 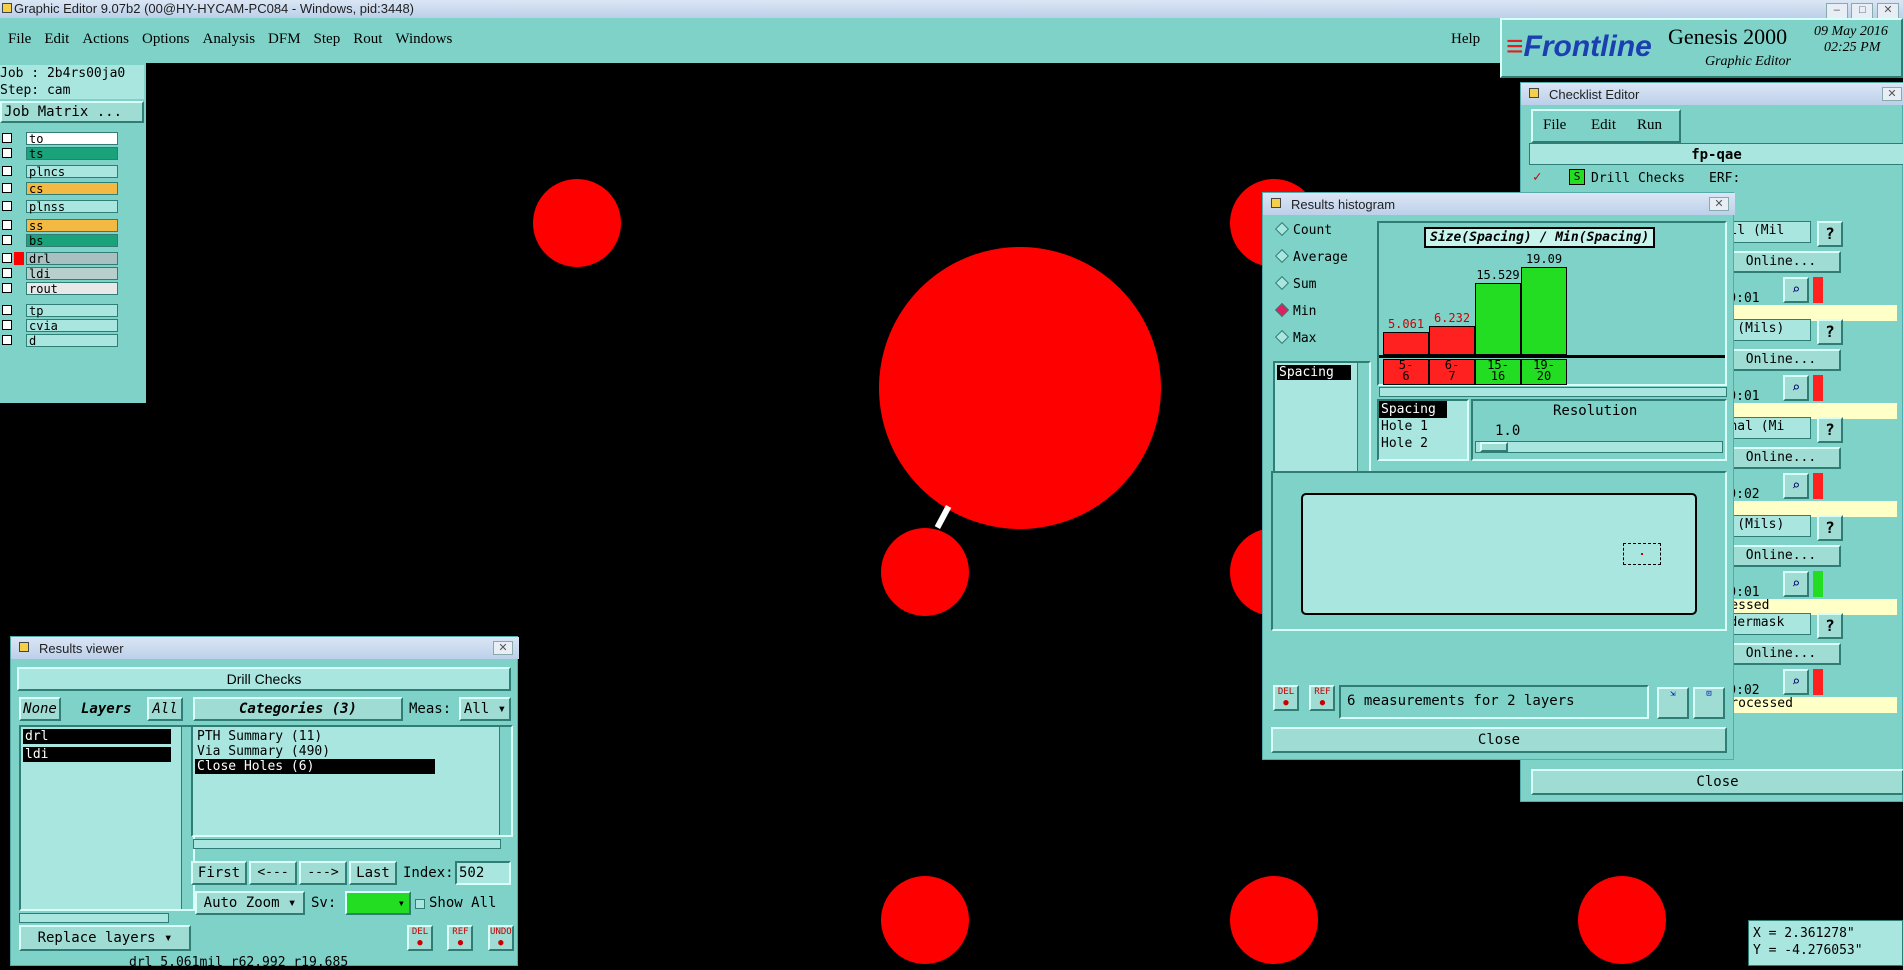 I want to click on checklist-close-button: Close, so click(x=1717, y=782).